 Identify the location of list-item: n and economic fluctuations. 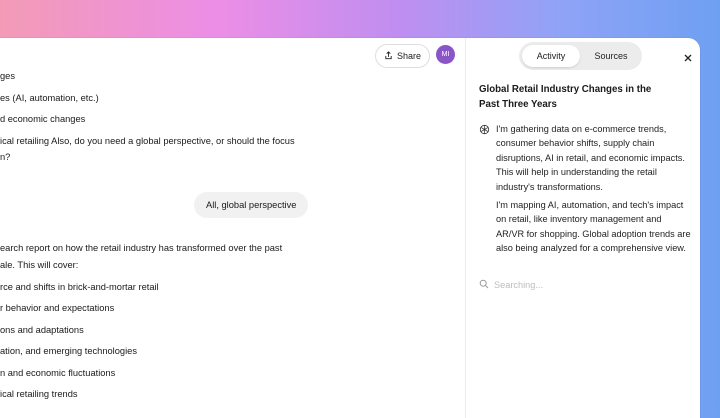
(58, 373).